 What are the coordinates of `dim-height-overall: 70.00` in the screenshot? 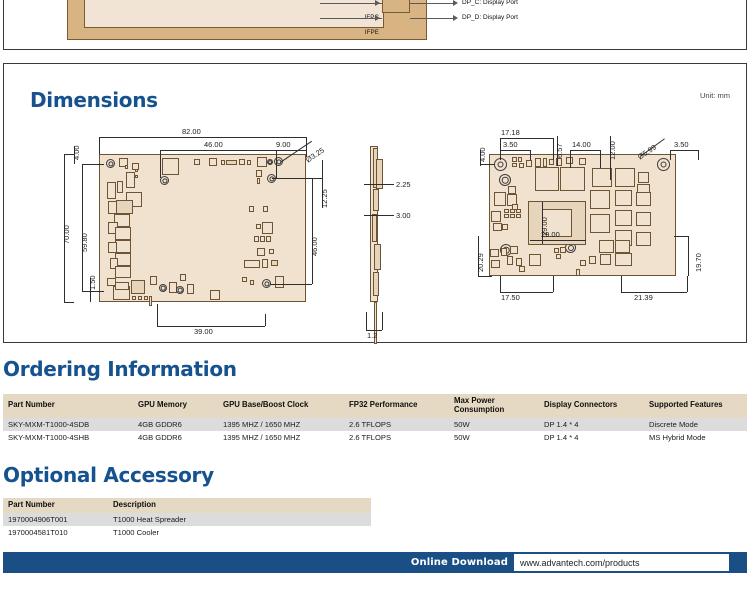 It's located at (66, 234).